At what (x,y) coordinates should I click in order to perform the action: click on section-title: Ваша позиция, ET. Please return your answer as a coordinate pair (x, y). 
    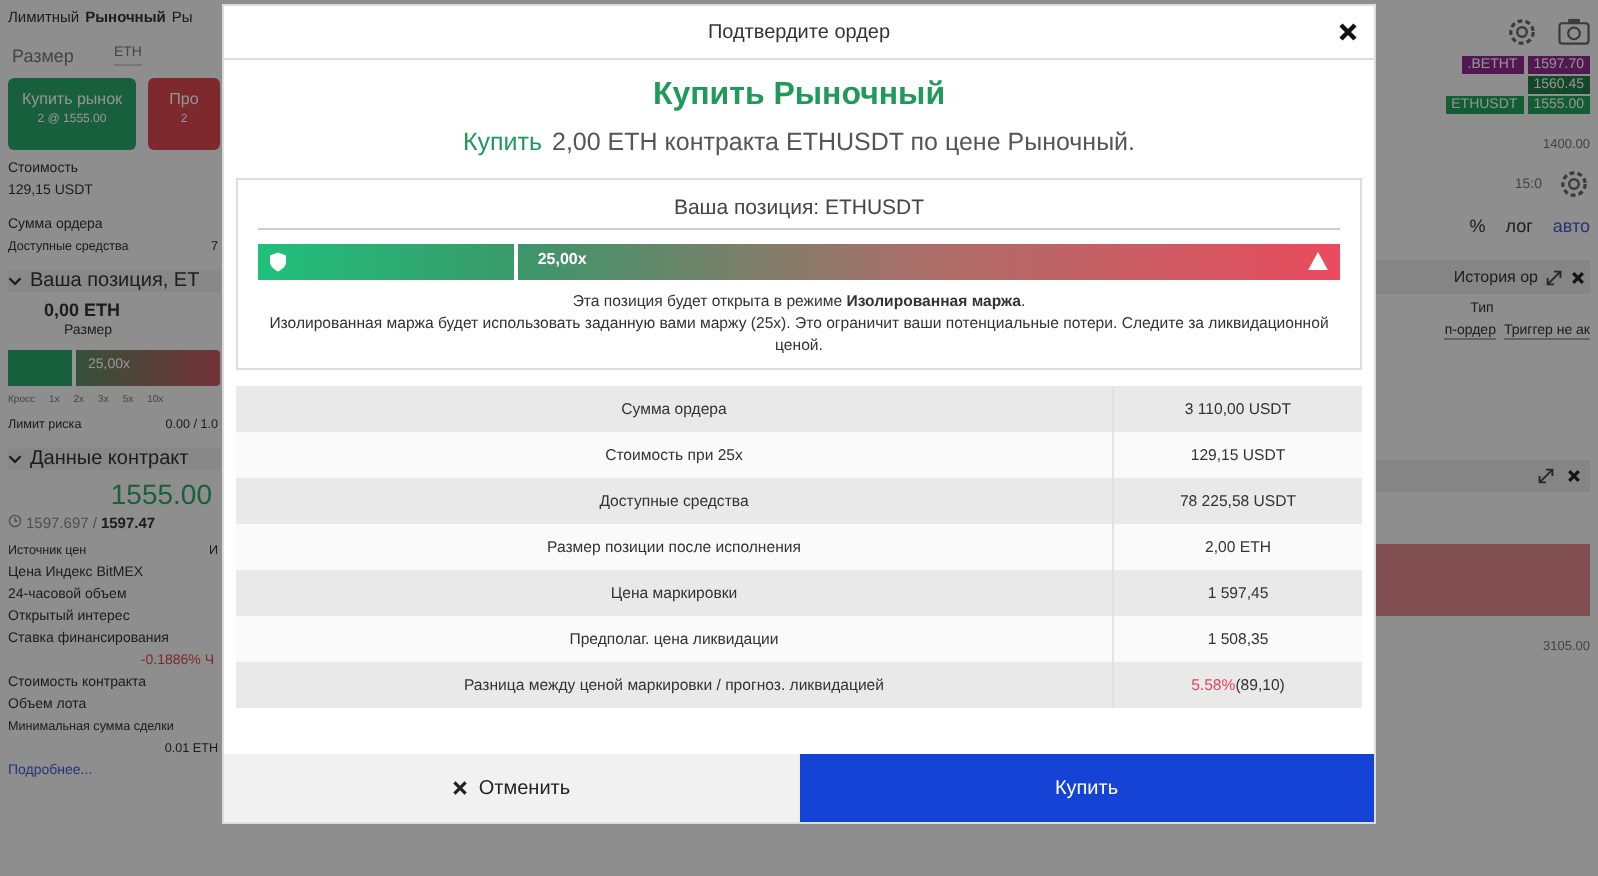
    Looking at the image, I should click on (115, 281).